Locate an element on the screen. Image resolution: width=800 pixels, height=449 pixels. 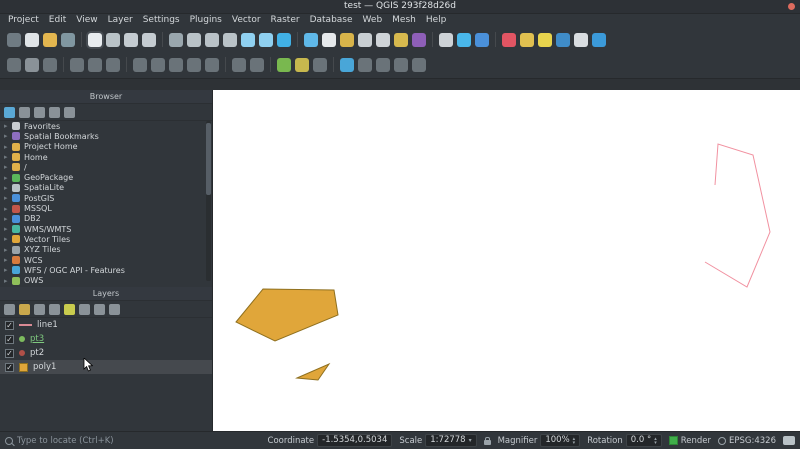
current-edits-icon is located at coordinates (14, 64).